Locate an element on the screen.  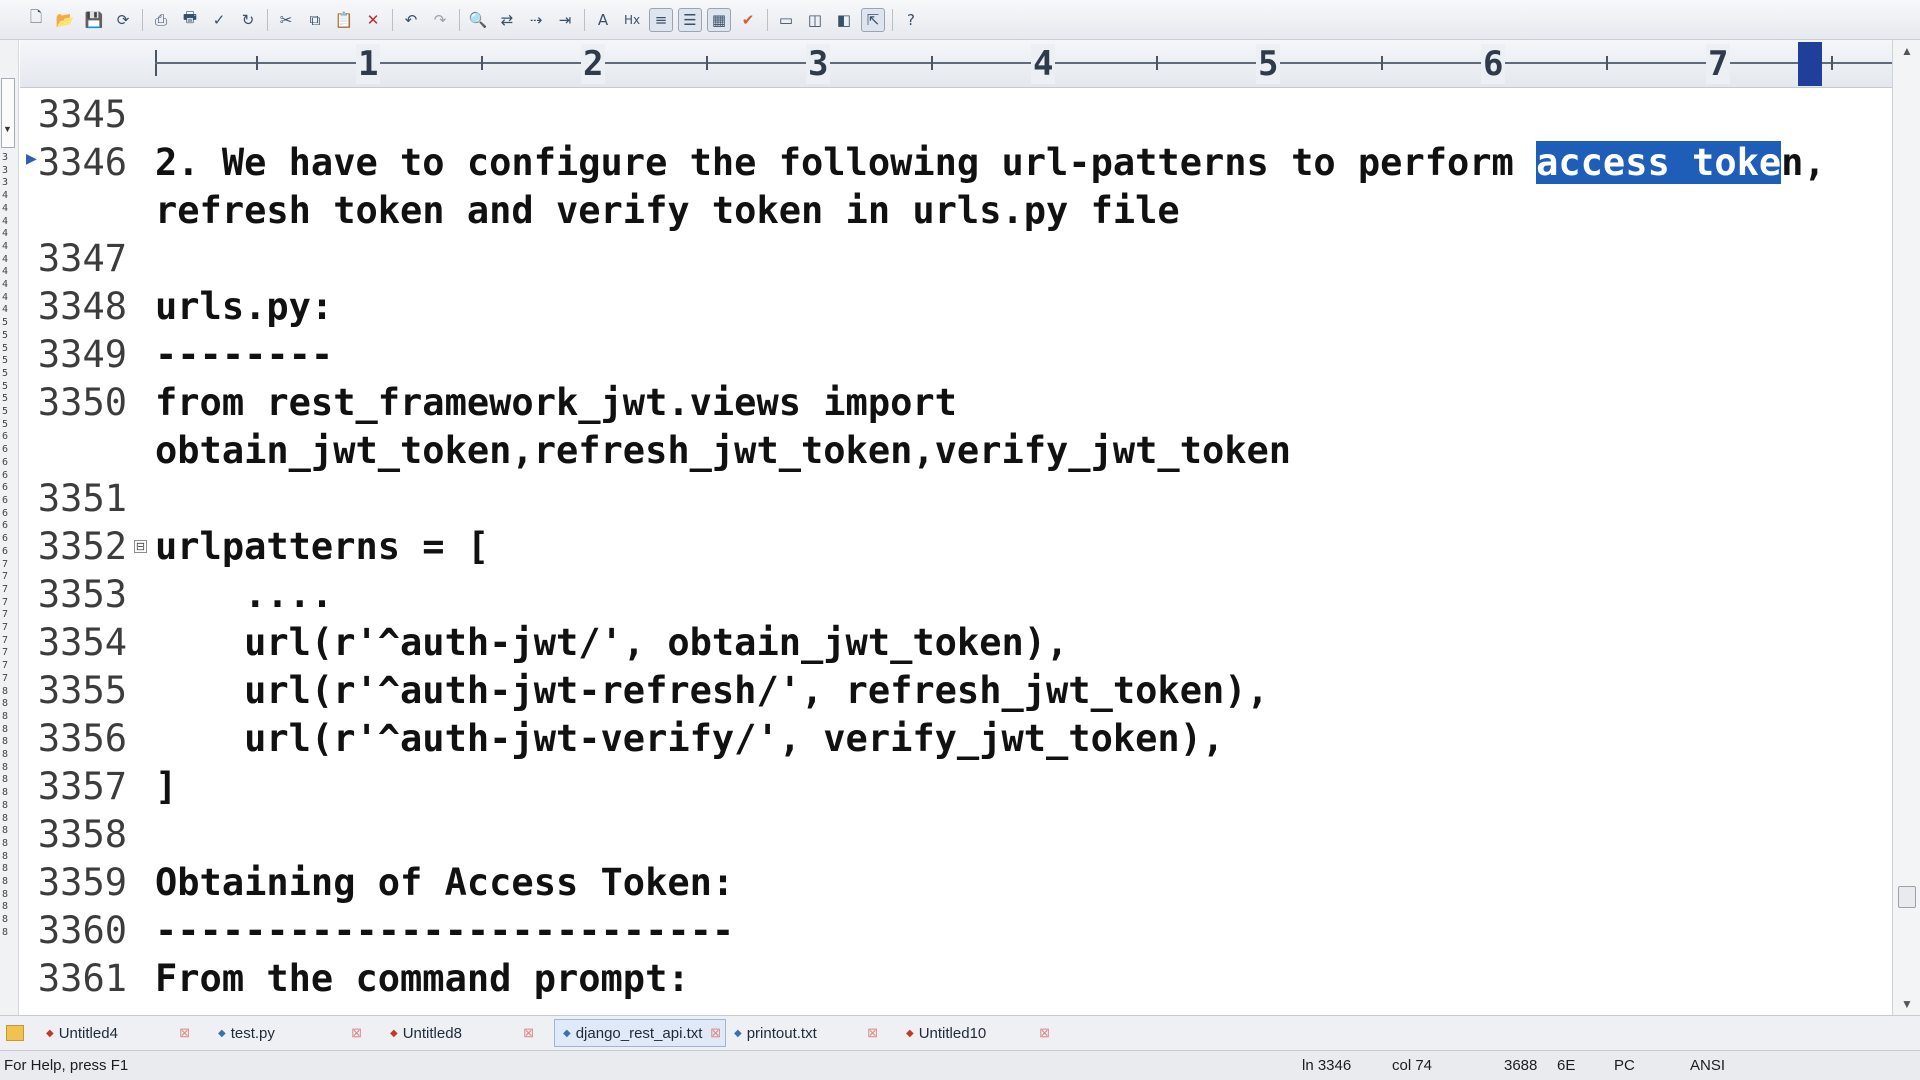
editor-line: 3361 From the command prompt: is located at coordinates (355, 978).